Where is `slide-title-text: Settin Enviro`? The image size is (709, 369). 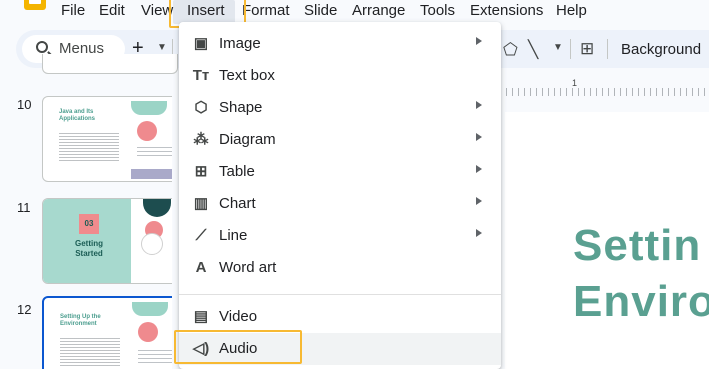
slide-title-text: Settin Enviro is located at coordinates (641, 274).